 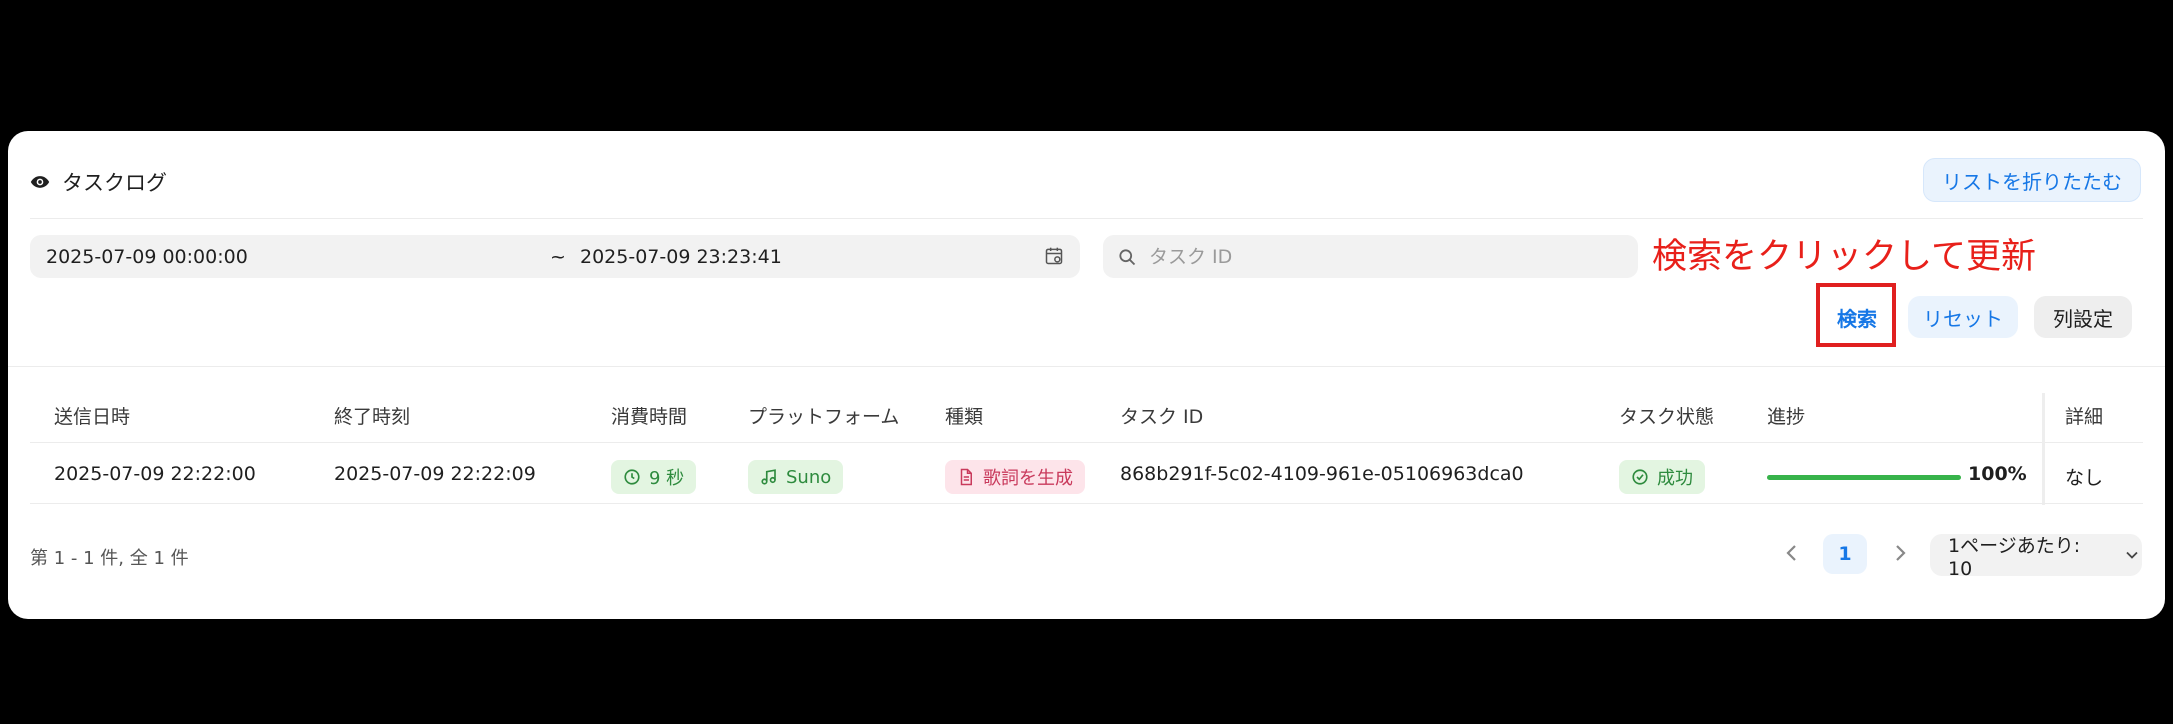 I want to click on duration-tag: 9 秒, so click(x=654, y=477).